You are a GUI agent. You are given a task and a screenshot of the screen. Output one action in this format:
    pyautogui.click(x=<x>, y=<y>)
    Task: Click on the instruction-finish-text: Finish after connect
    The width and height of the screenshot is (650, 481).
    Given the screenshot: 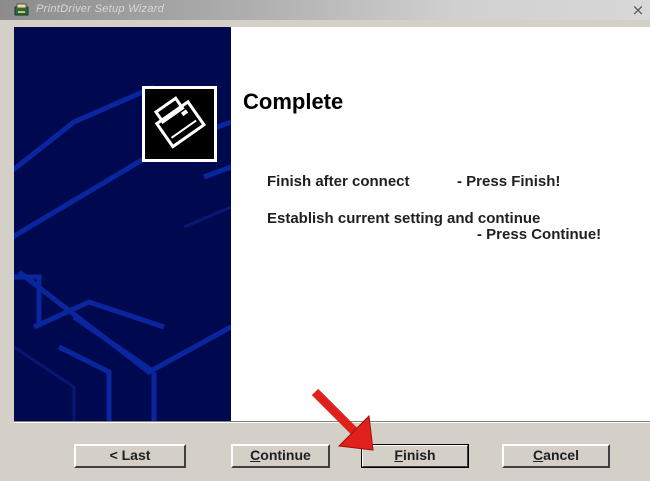 What is the action you would take?
    pyautogui.click(x=338, y=181)
    